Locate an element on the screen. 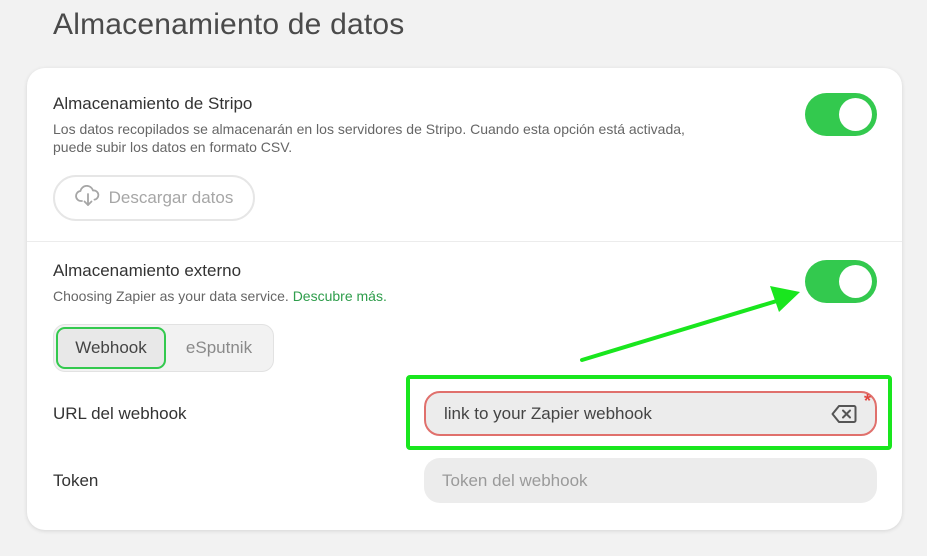 This screenshot has width=927, height=556. token-label: Token is located at coordinates (76, 480).